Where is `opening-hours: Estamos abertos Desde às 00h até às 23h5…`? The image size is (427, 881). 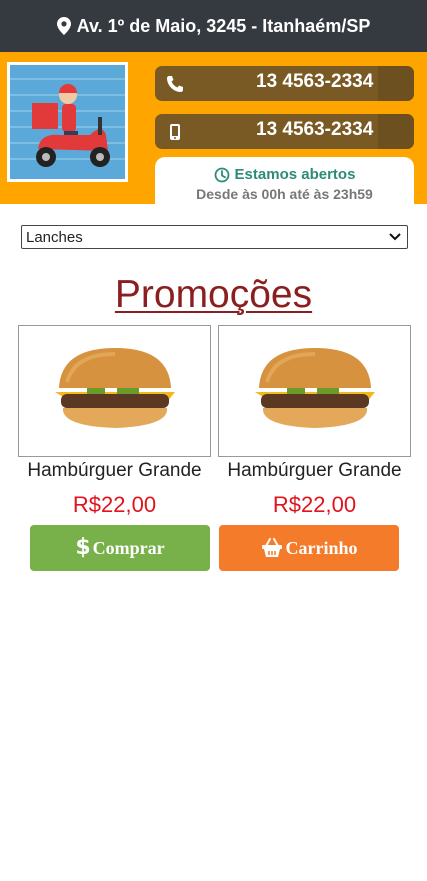 opening-hours: Estamos abertos Desde às 00h até às 23h5… is located at coordinates (284, 180).